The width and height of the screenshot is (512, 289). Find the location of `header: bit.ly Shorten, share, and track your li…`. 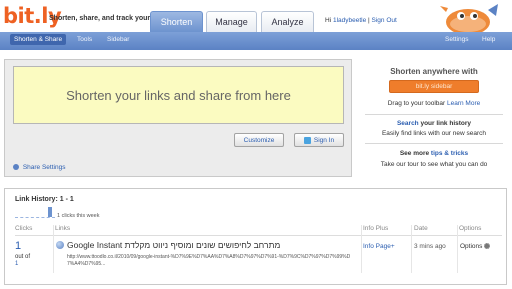

header: bit.ly Shorten, share, and track your li… is located at coordinates (256, 16).